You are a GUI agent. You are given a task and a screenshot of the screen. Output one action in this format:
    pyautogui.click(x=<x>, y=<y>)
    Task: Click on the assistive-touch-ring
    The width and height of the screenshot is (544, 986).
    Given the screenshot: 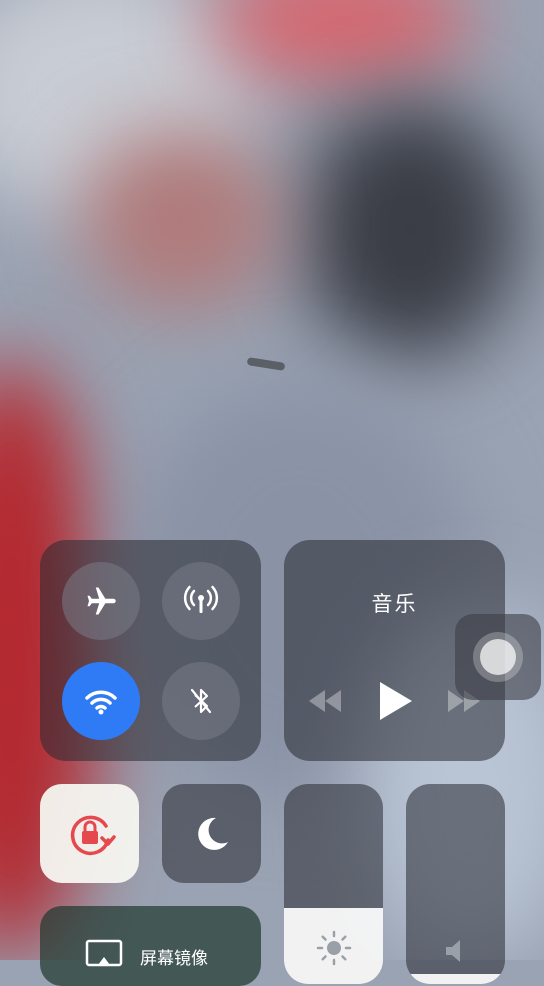 What is the action you would take?
    pyautogui.click(x=498, y=657)
    